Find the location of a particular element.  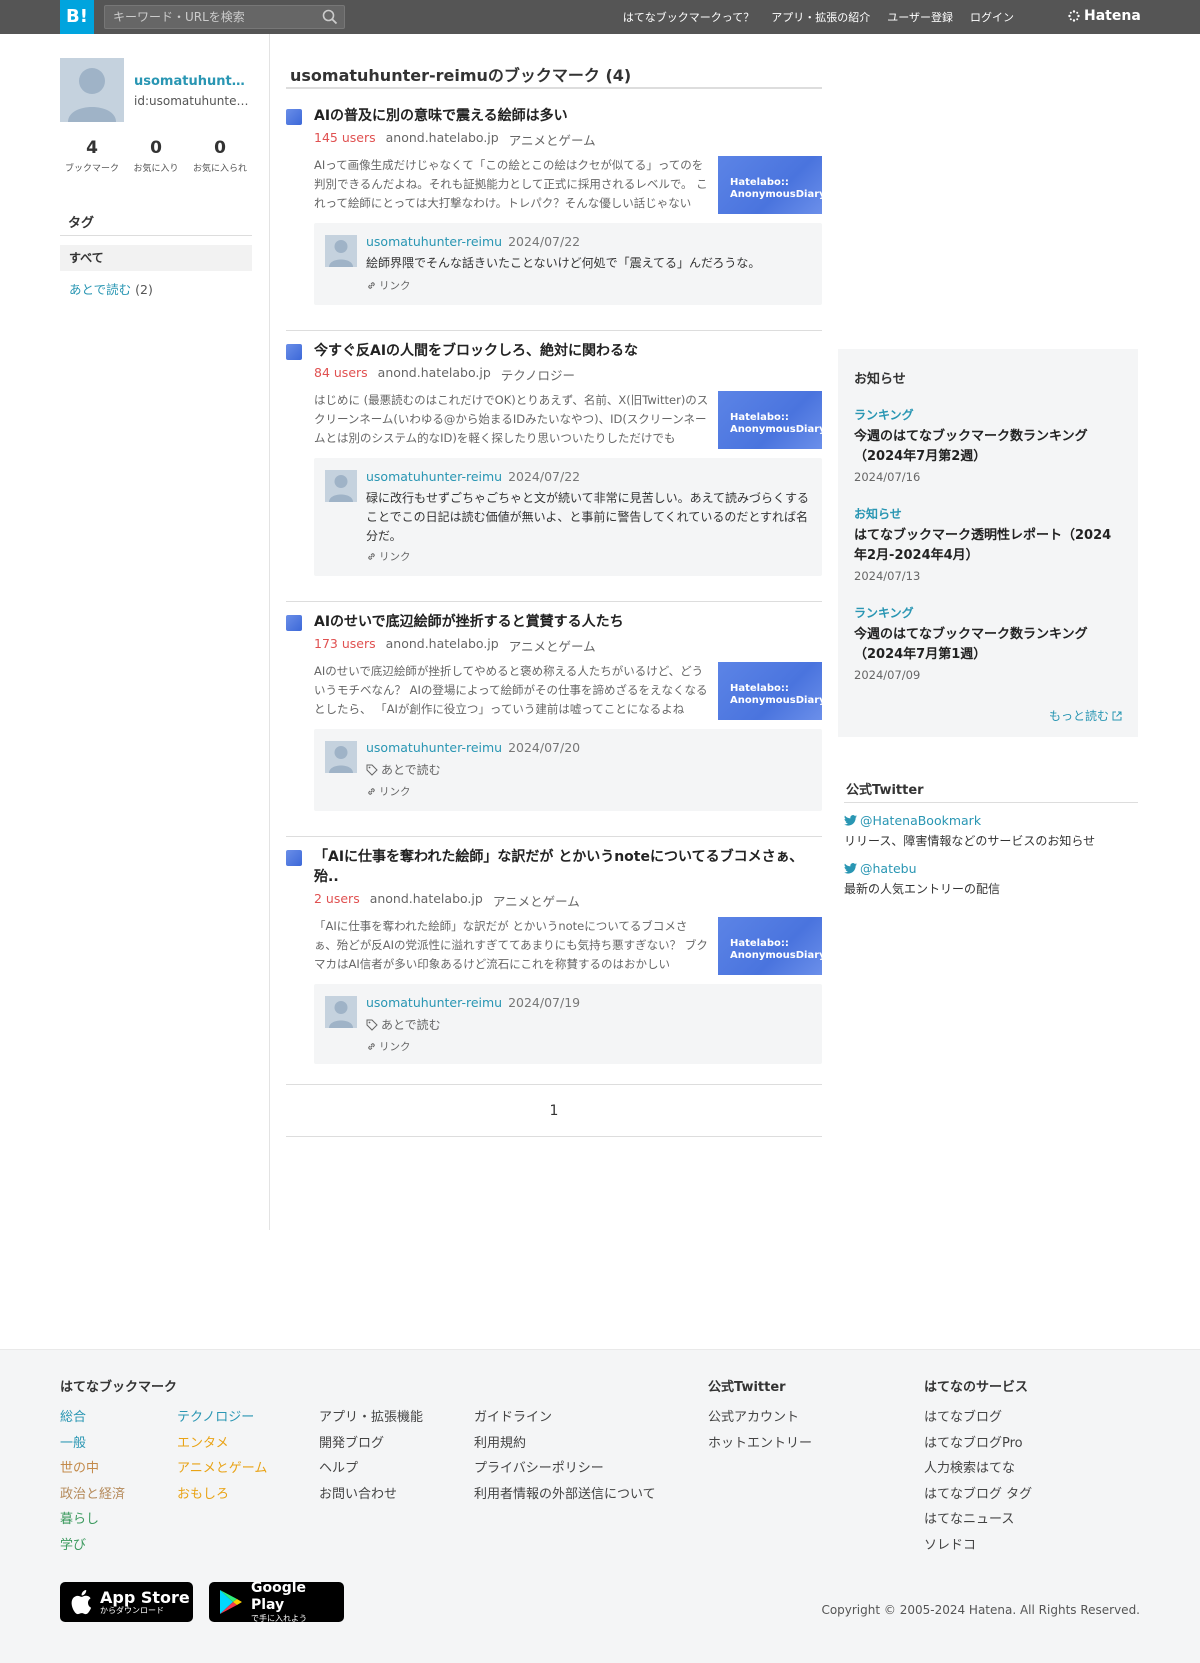

nav-apps: アプリ・拡張の紹介 is located at coordinates (820, 17).